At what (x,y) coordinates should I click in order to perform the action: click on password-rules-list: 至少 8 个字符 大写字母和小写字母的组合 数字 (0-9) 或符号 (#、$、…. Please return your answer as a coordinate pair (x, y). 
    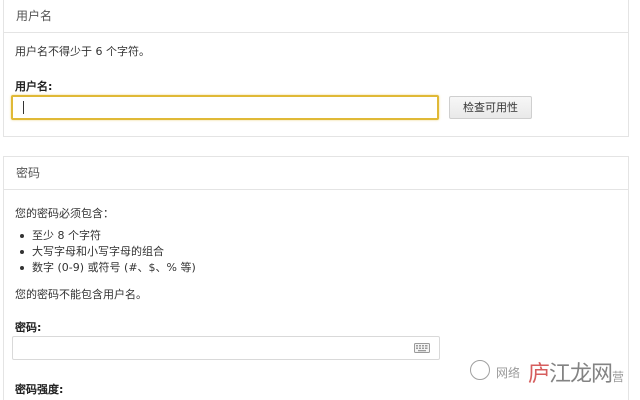
    Looking at the image, I should click on (107, 252).